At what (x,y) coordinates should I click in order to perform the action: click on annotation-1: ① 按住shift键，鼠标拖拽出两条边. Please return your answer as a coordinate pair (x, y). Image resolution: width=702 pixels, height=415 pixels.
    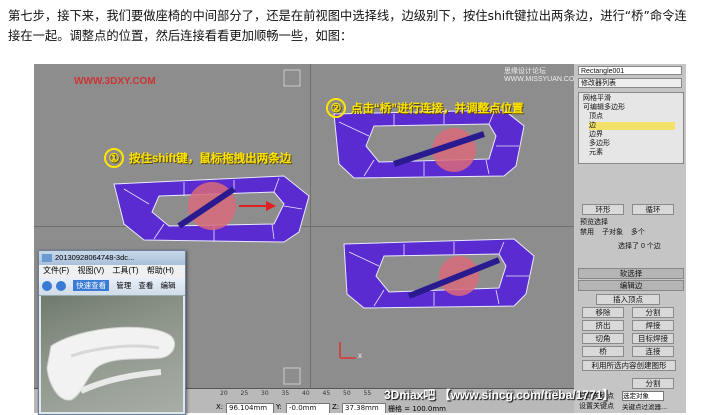
    Looking at the image, I should click on (197, 158).